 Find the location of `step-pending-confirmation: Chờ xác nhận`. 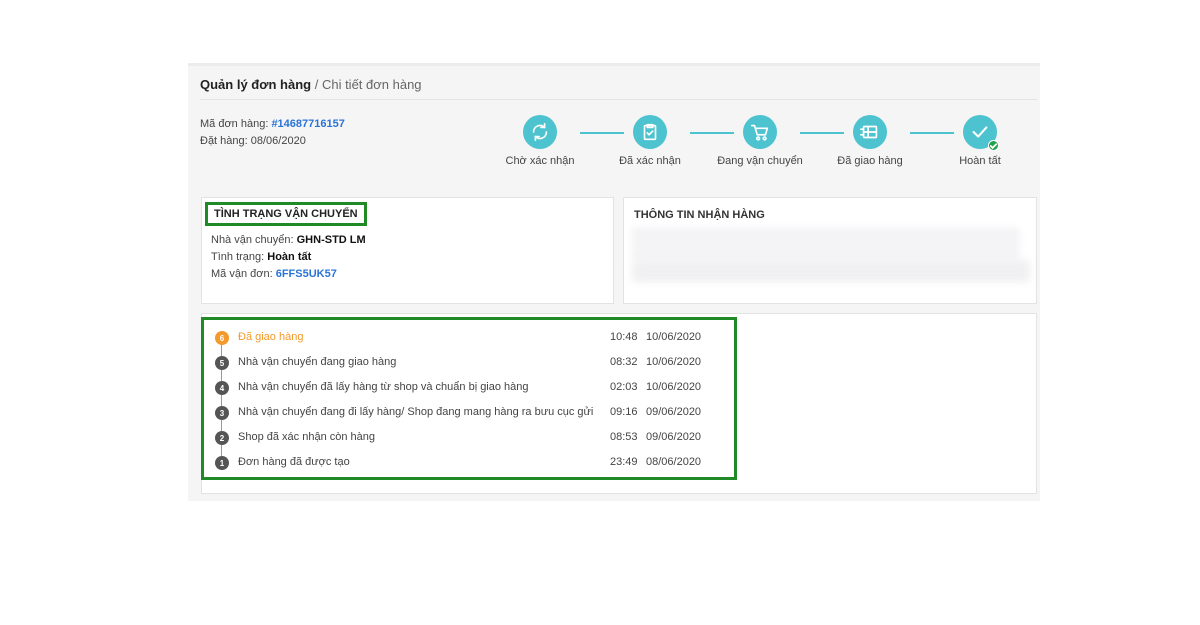

step-pending-confirmation: Chờ xác nhận is located at coordinates (540, 141).